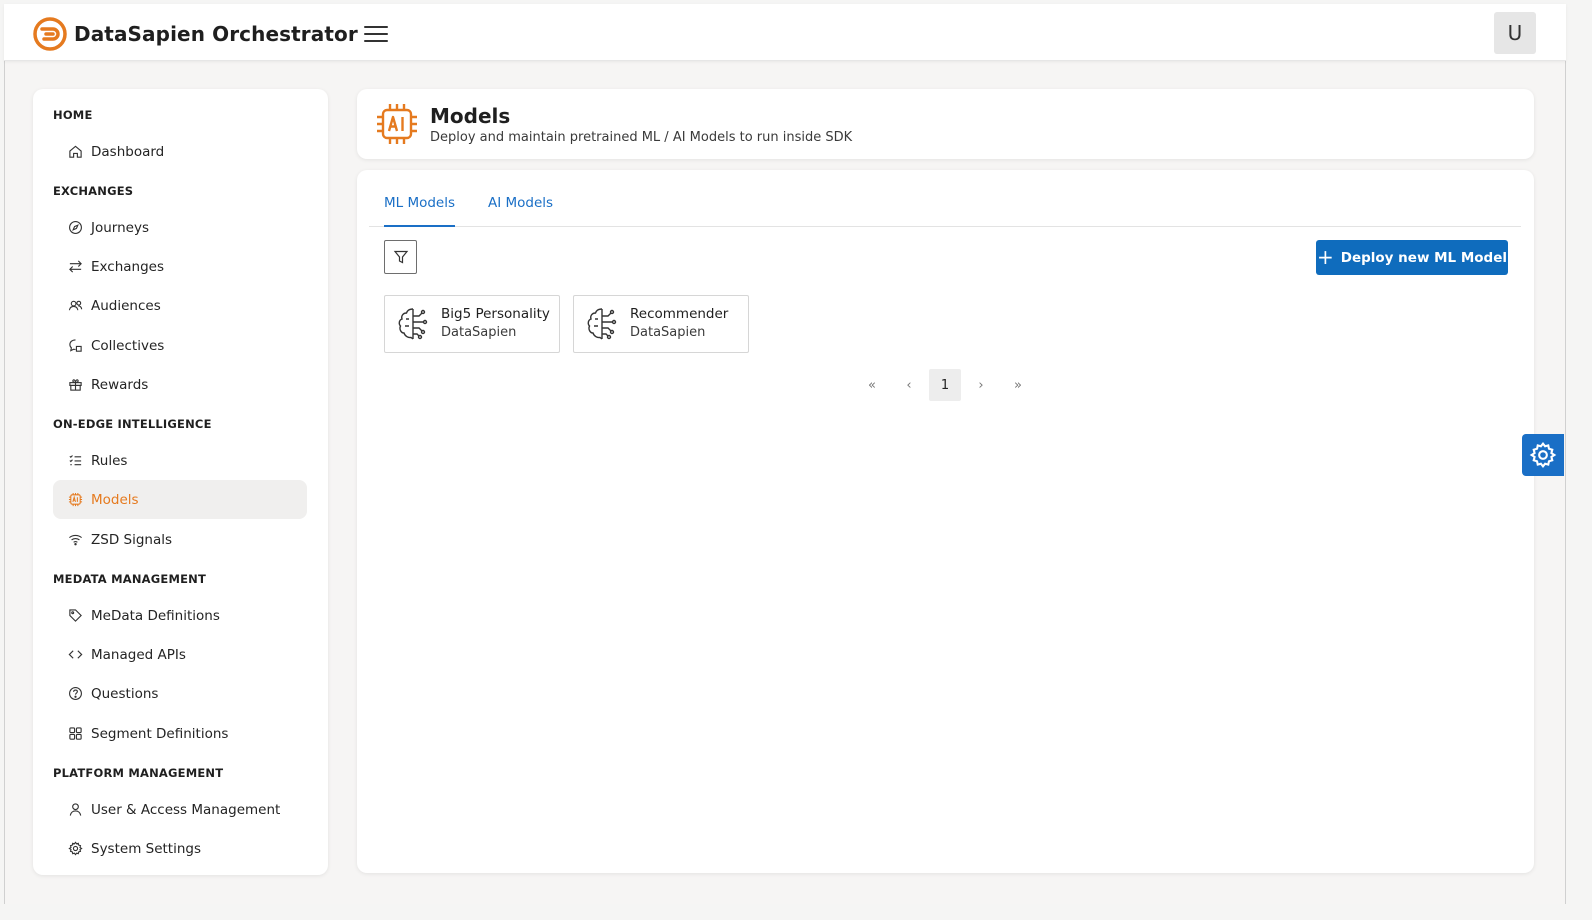  Describe the element at coordinates (180, 305) in the screenshot. I see `sidebar-item-audiences: Audiences` at that location.